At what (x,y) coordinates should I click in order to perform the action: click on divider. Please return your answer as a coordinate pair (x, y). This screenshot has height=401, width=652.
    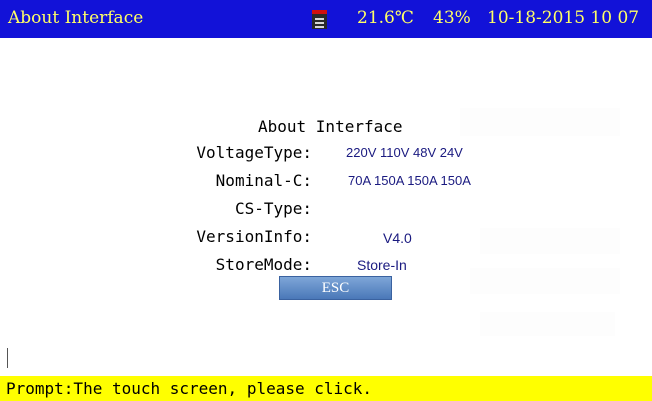
    Looking at the image, I should click on (7, 358).